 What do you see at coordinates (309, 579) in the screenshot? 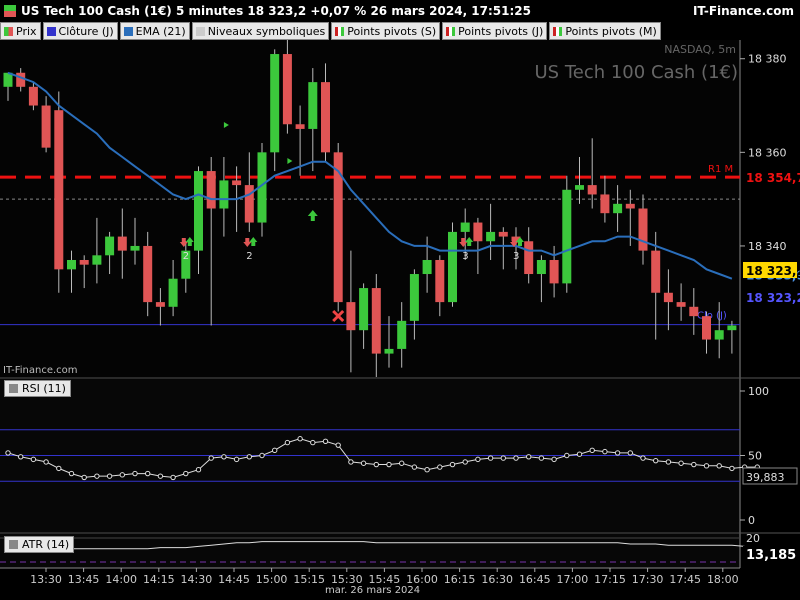
I see `x-tick-label: 15:15` at bounding box center [309, 579].